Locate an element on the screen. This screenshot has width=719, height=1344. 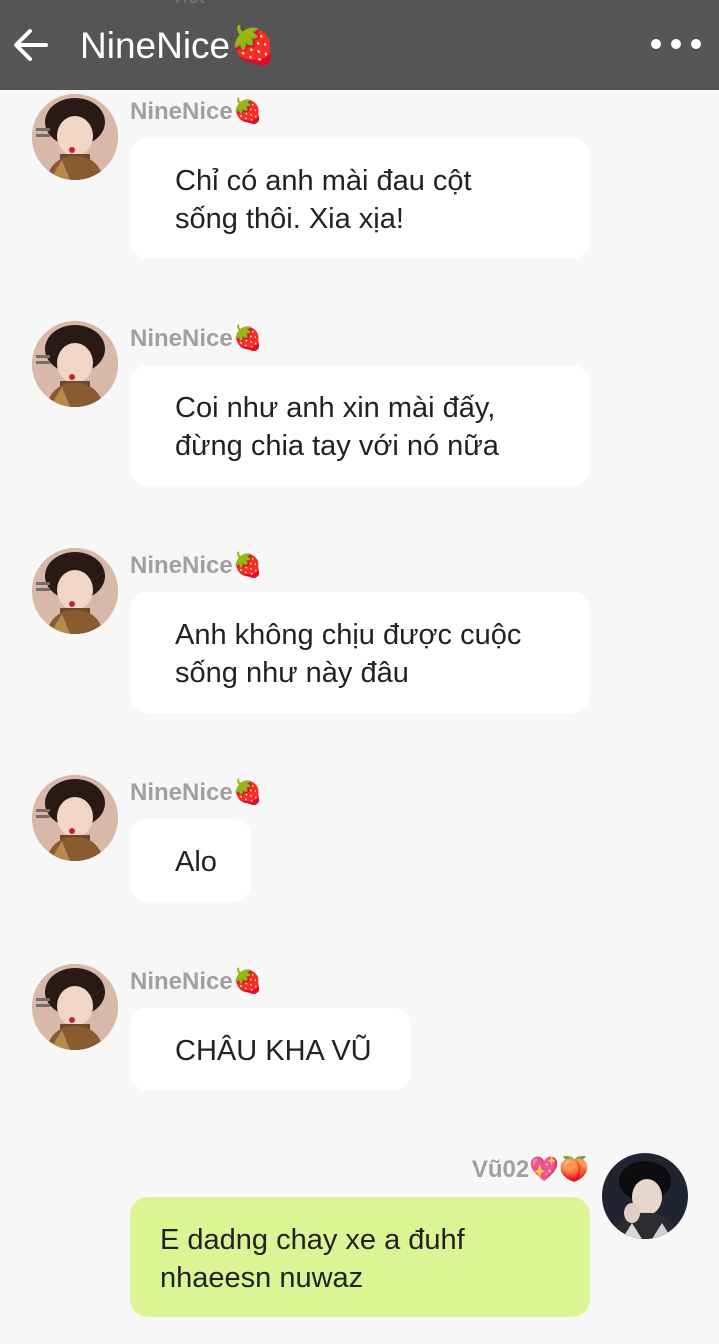
message-line: E dadng chay xe a đuhf is located at coordinates (312, 1240).